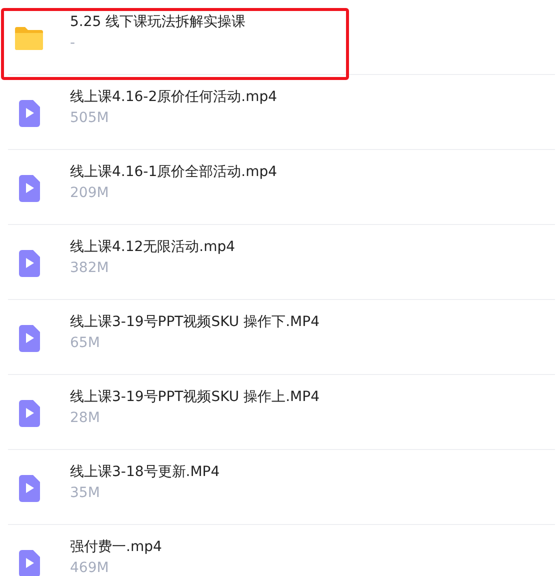 This screenshot has height=576, width=559. I want to click on file-name: 线上课4.16-1原价全部活动.mp4, so click(174, 172).